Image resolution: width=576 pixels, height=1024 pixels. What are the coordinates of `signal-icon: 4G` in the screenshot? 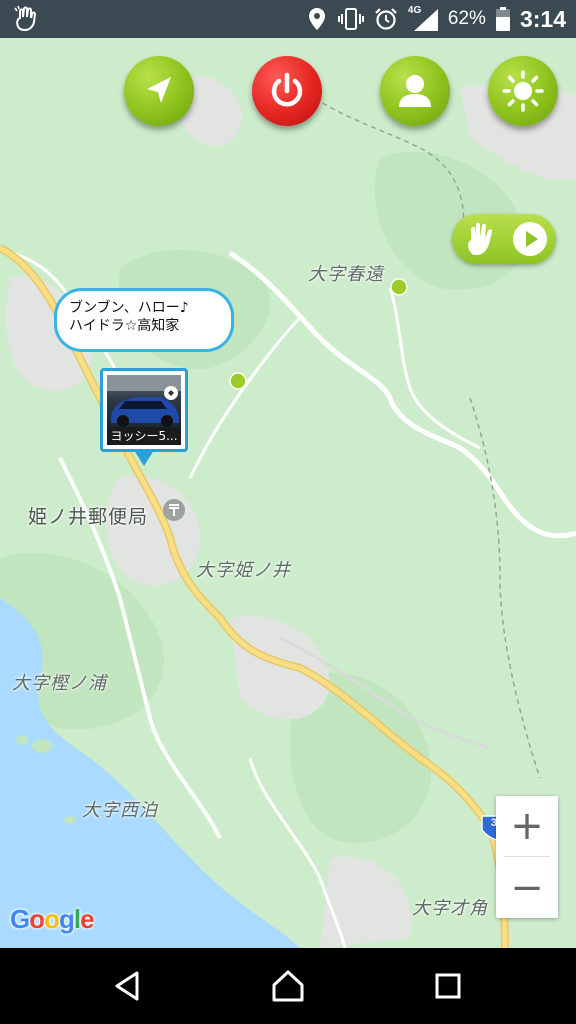 It's located at (423, 18).